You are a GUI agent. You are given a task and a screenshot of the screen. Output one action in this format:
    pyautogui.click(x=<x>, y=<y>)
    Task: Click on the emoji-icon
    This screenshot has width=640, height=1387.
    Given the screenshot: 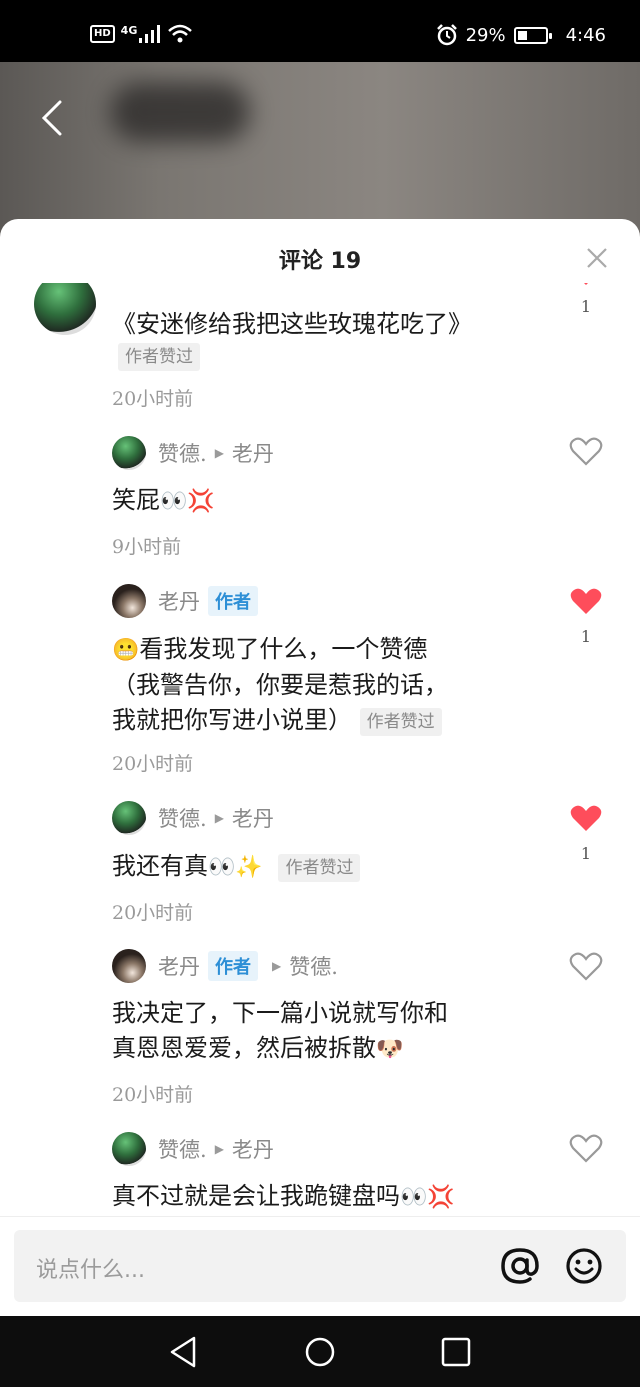 What is the action you would take?
    pyautogui.click(x=584, y=1266)
    